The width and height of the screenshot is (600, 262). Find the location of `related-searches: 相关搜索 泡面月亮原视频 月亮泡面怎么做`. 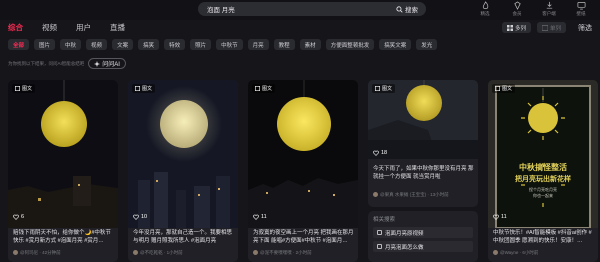

related-searches: 相关搜索 泡面月亮原视频 月亮泡面怎么做 is located at coordinates (423, 236).